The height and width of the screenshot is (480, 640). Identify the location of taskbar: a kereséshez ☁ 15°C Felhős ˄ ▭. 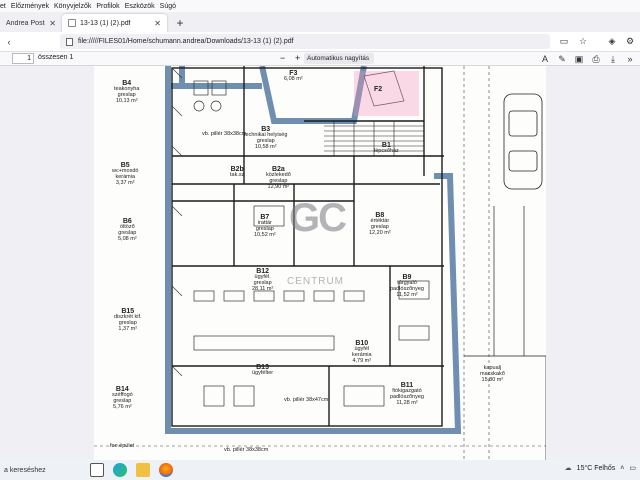
(320, 470).